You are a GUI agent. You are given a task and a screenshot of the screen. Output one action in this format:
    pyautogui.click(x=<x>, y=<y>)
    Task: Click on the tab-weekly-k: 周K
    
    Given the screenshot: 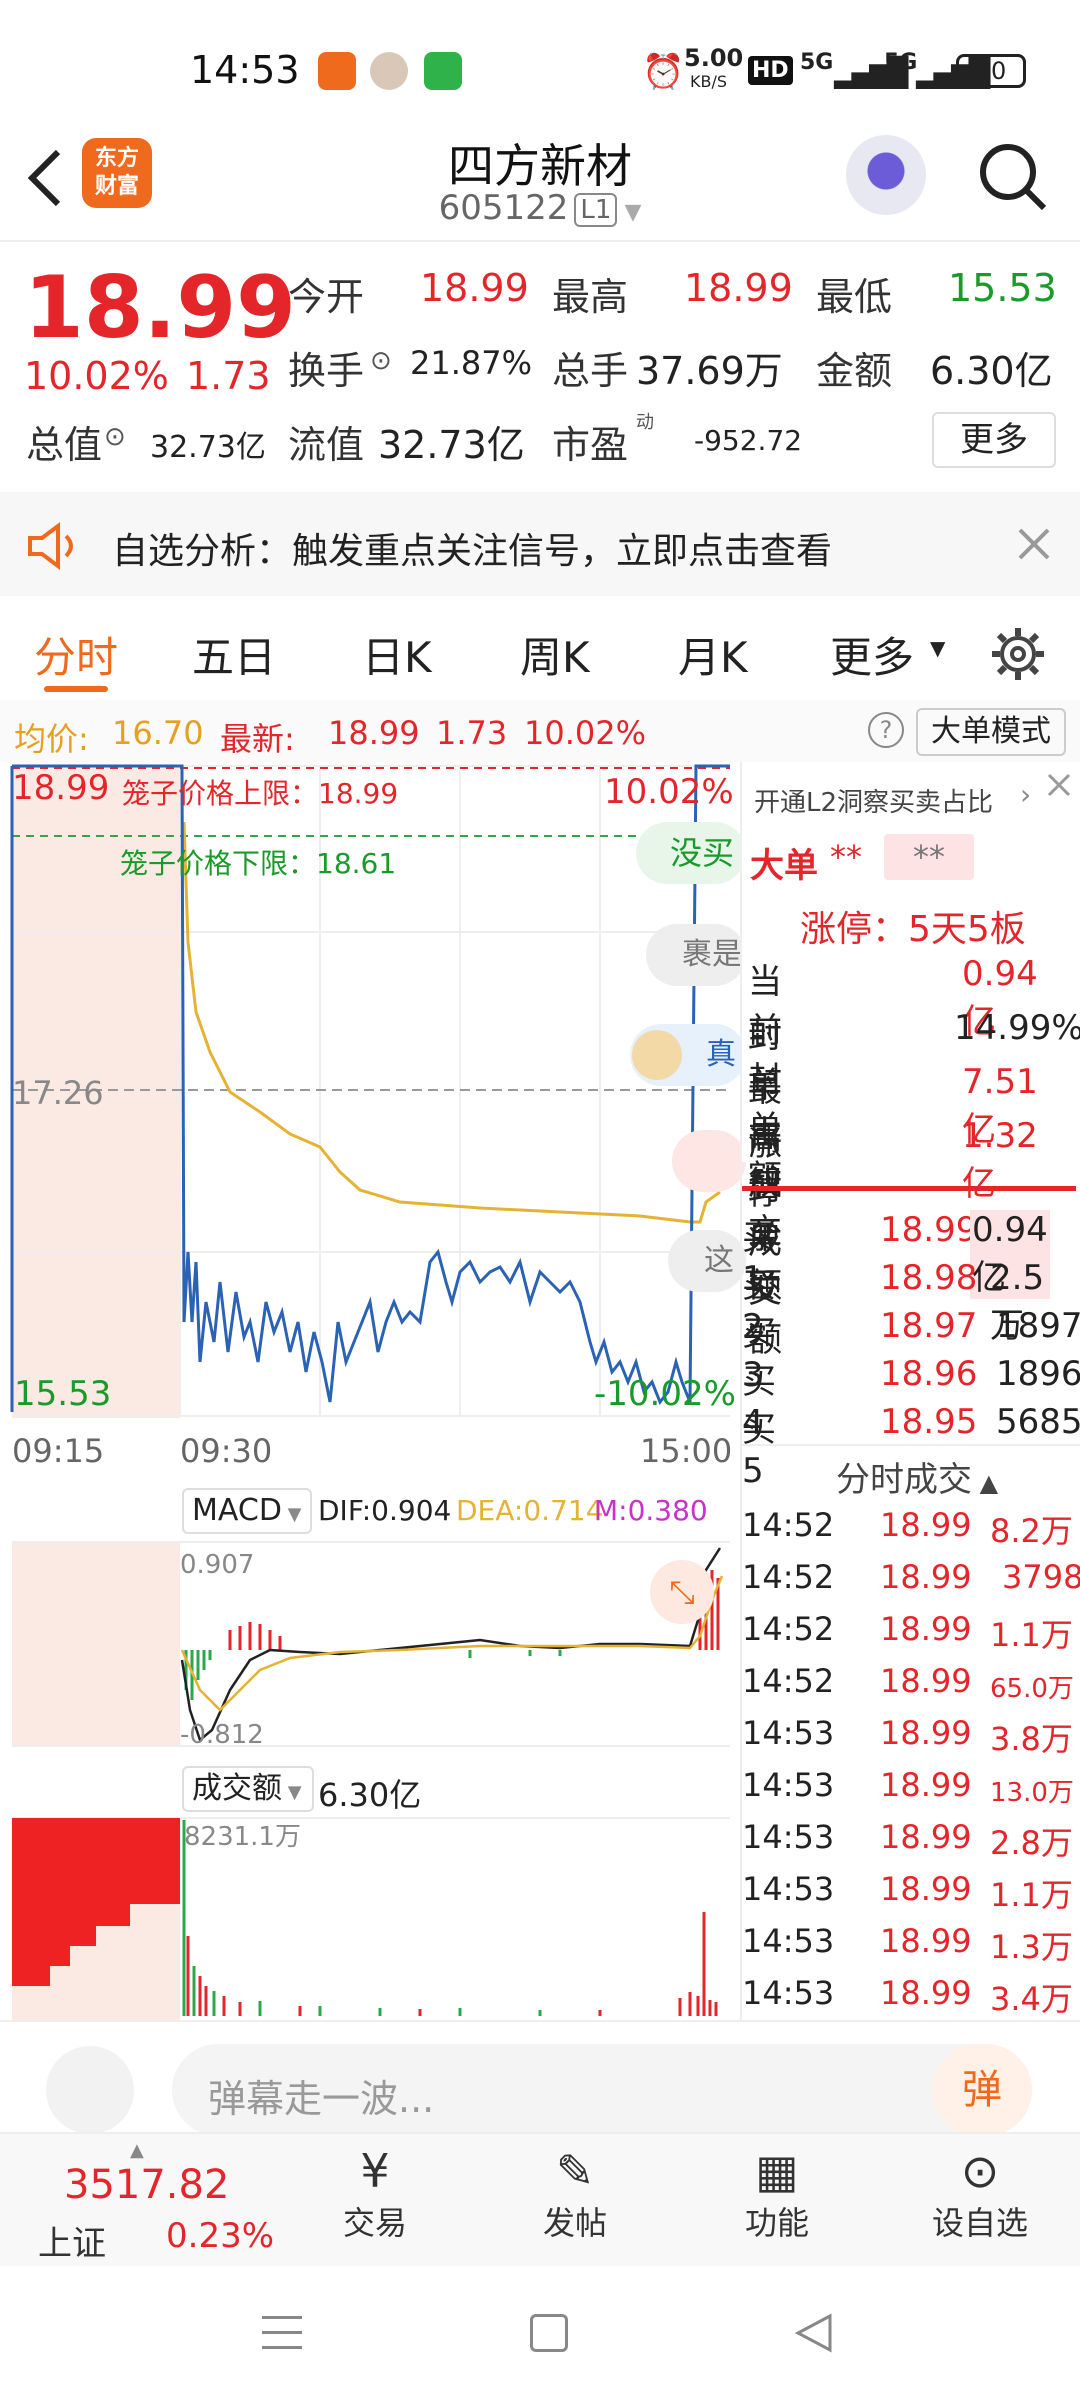 What is the action you would take?
    pyautogui.click(x=555, y=654)
    